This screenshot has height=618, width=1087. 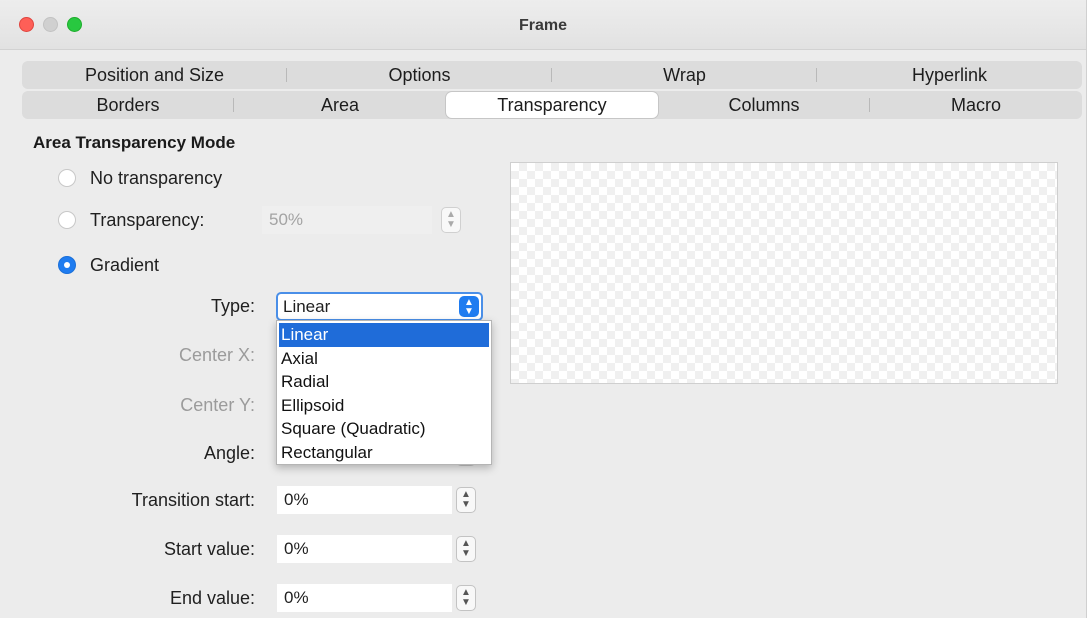 What do you see at coordinates (451, 220) in the screenshot?
I see `transparency-stepper: ▲ ▼` at bounding box center [451, 220].